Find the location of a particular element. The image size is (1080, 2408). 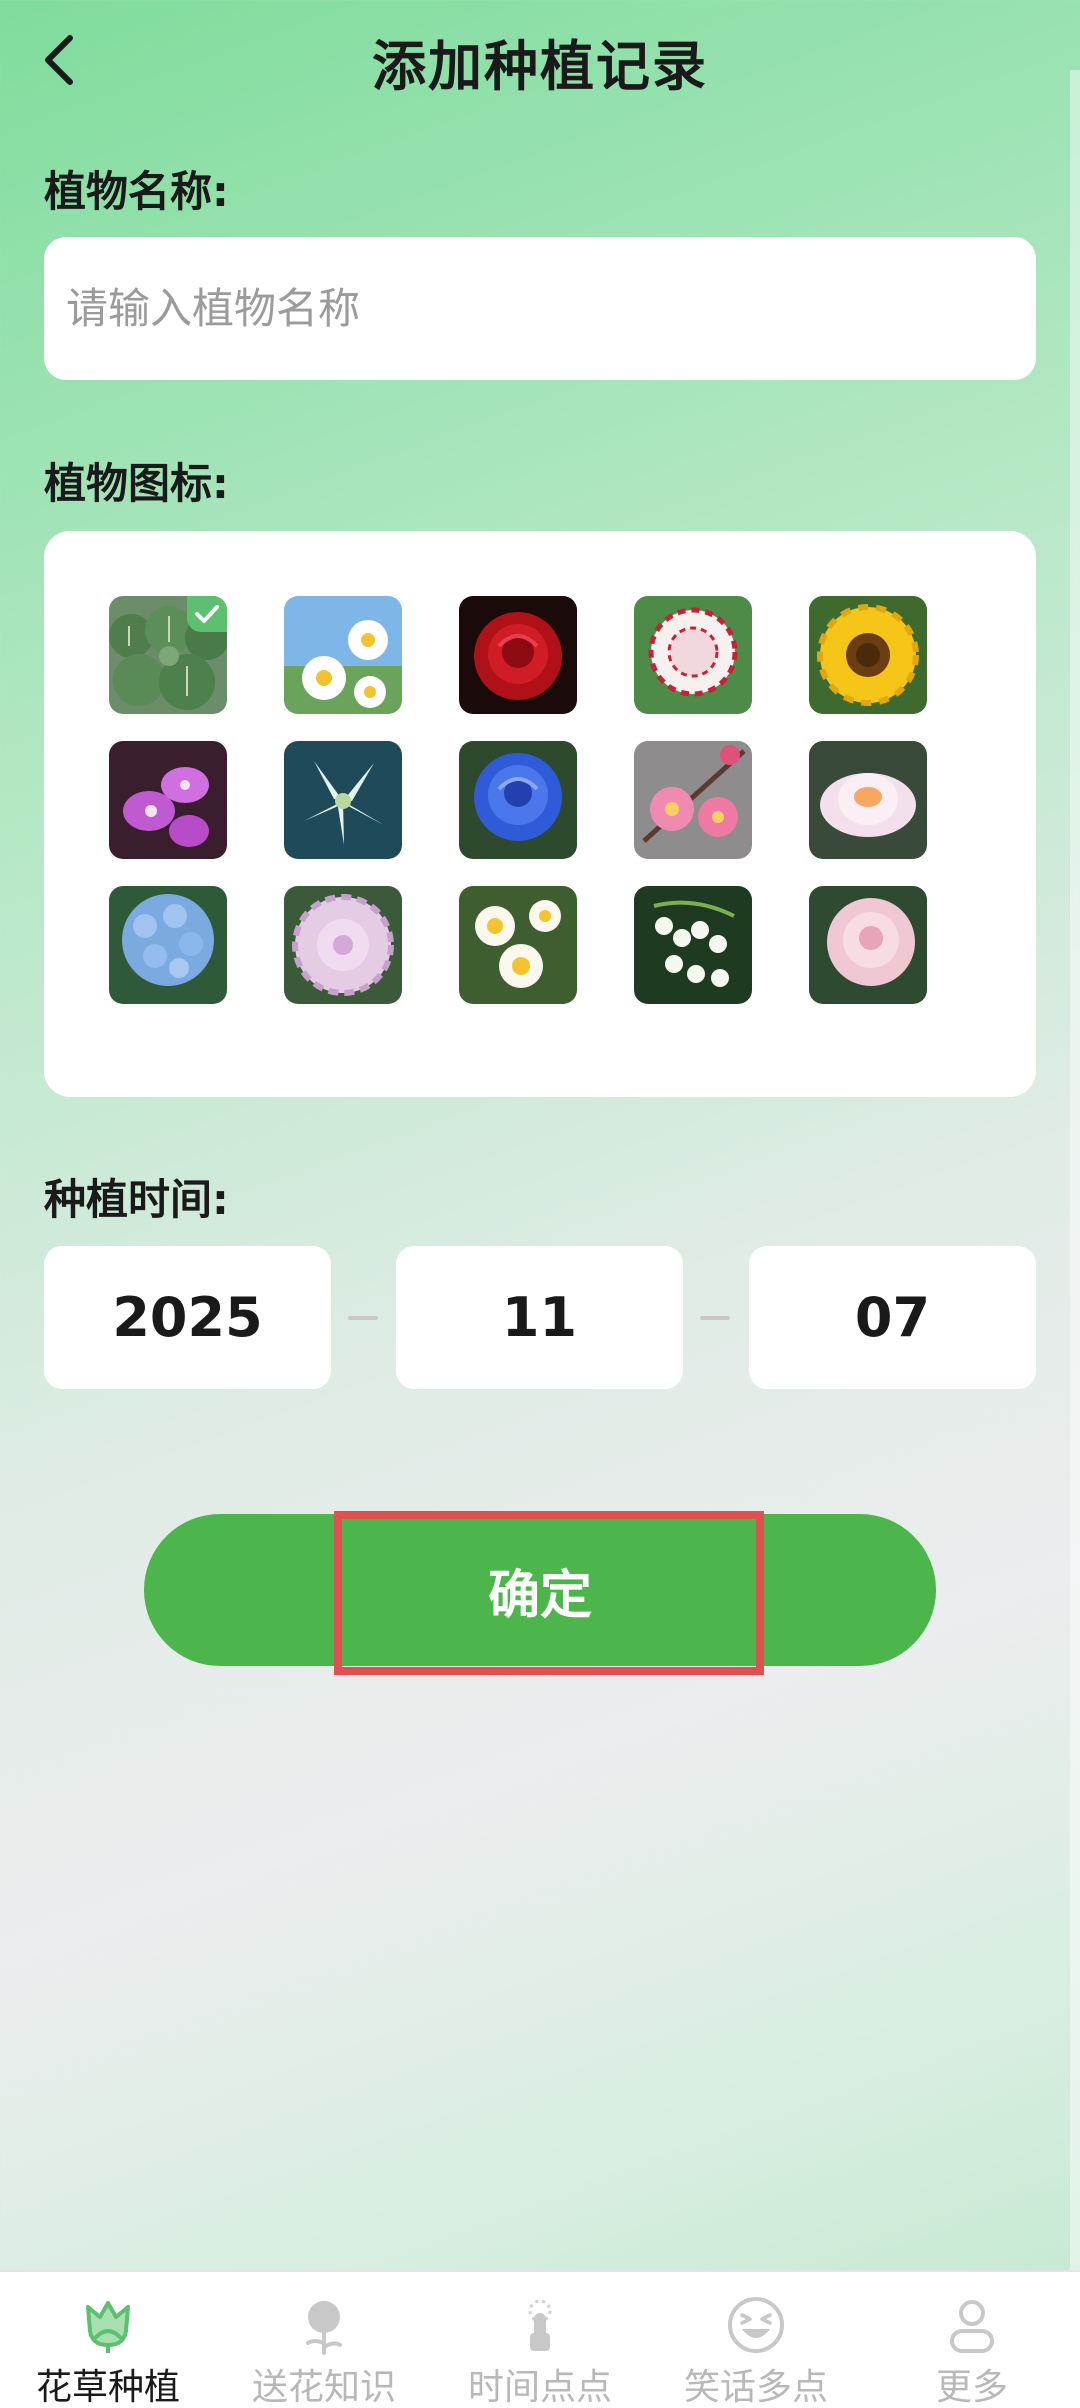

icon-option-camellia is located at coordinates (868, 945).